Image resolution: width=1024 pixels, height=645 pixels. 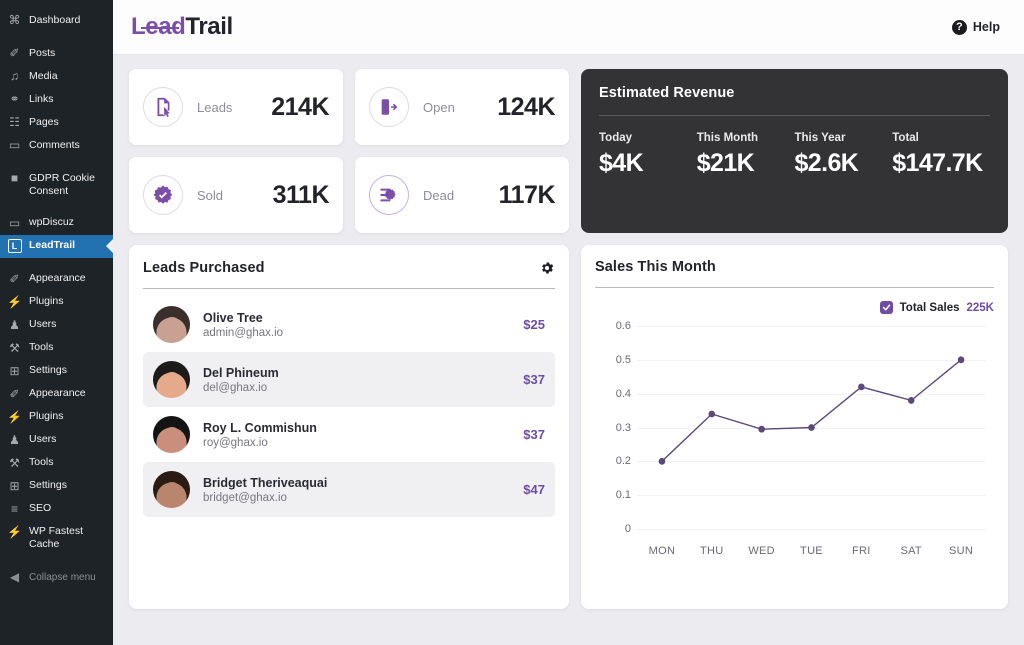 What do you see at coordinates (14, 416) in the screenshot?
I see `plug-icon: ⚡` at bounding box center [14, 416].